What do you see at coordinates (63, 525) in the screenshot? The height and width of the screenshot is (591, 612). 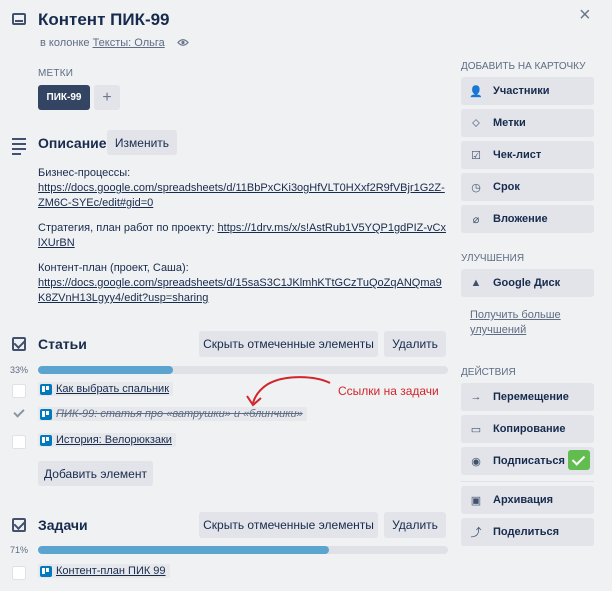 I see `checklist-2-heading: Задачи` at bounding box center [63, 525].